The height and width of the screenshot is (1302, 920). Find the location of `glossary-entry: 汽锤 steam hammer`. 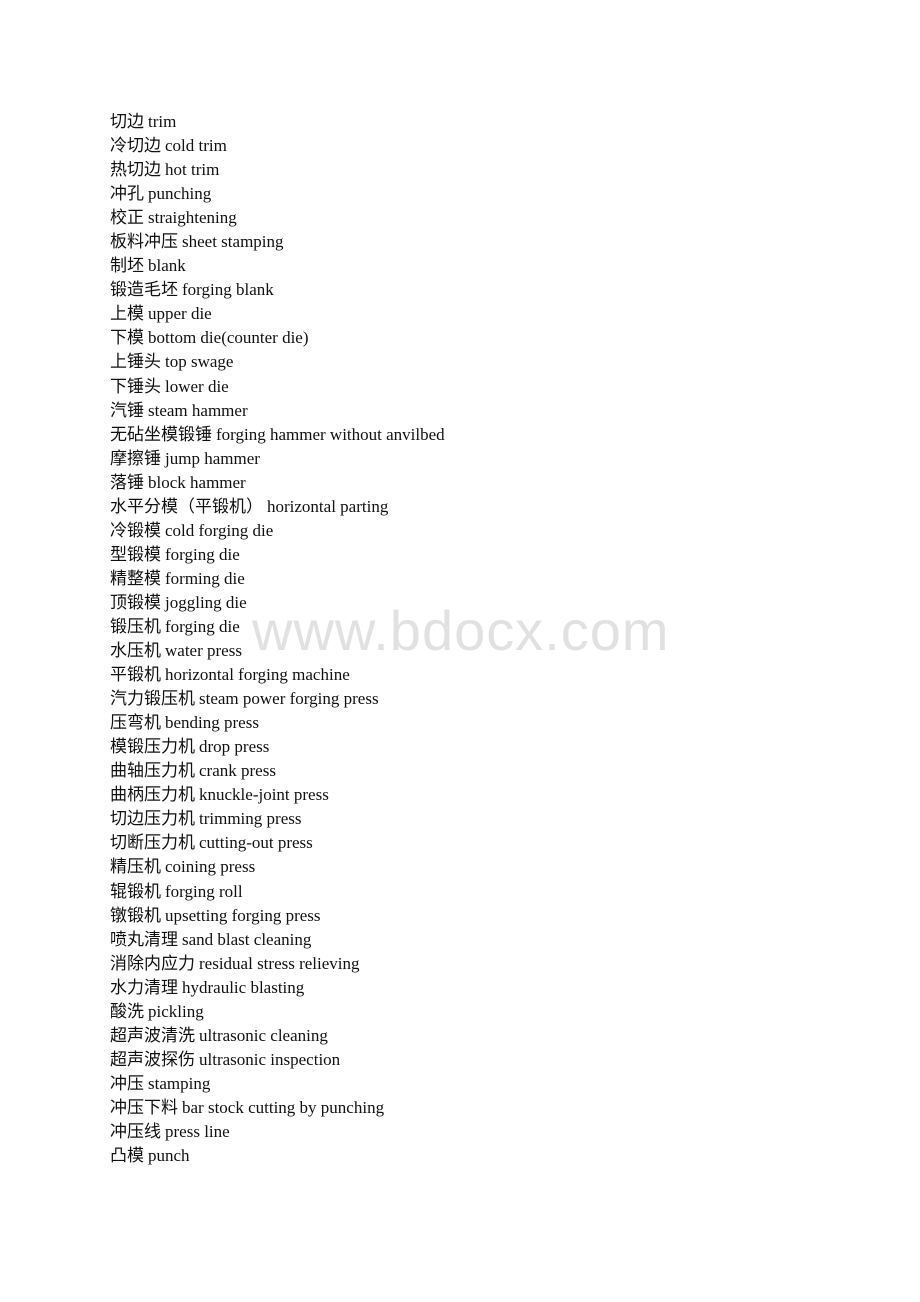

glossary-entry: 汽锤 steam hammer is located at coordinates (277, 411).